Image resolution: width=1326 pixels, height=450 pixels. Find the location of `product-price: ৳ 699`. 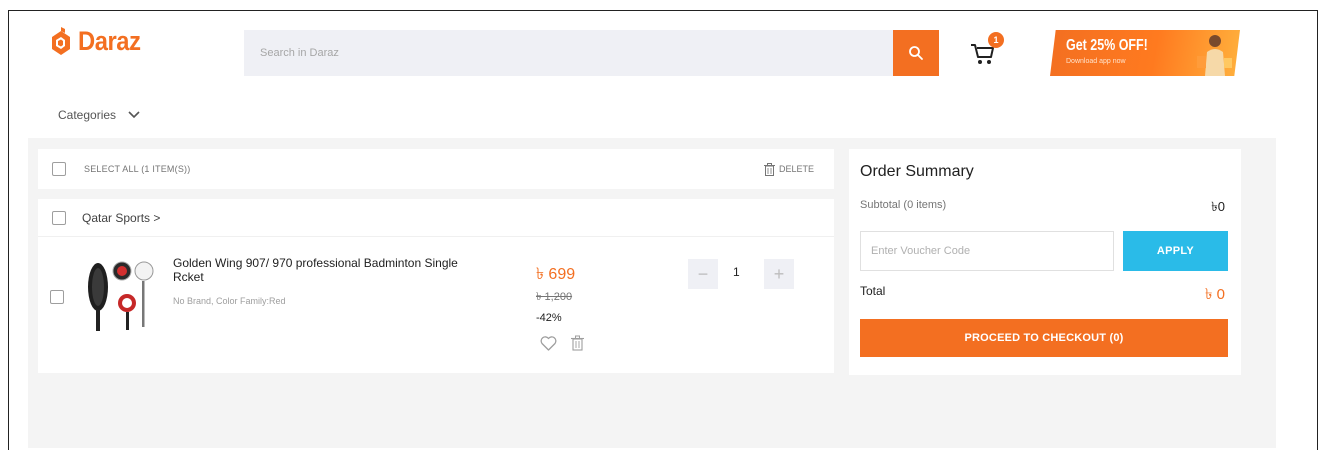

product-price: ৳ 699 is located at coordinates (556, 274).